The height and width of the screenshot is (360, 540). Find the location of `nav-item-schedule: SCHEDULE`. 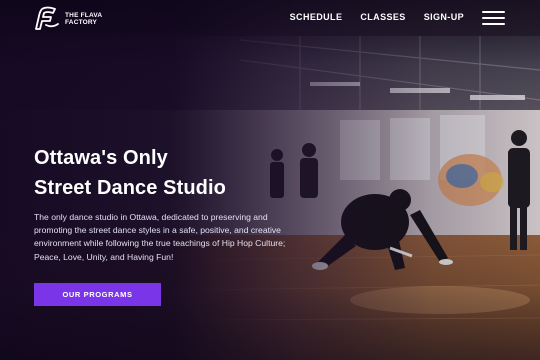

nav-item-schedule: SCHEDULE is located at coordinates (316, 17).